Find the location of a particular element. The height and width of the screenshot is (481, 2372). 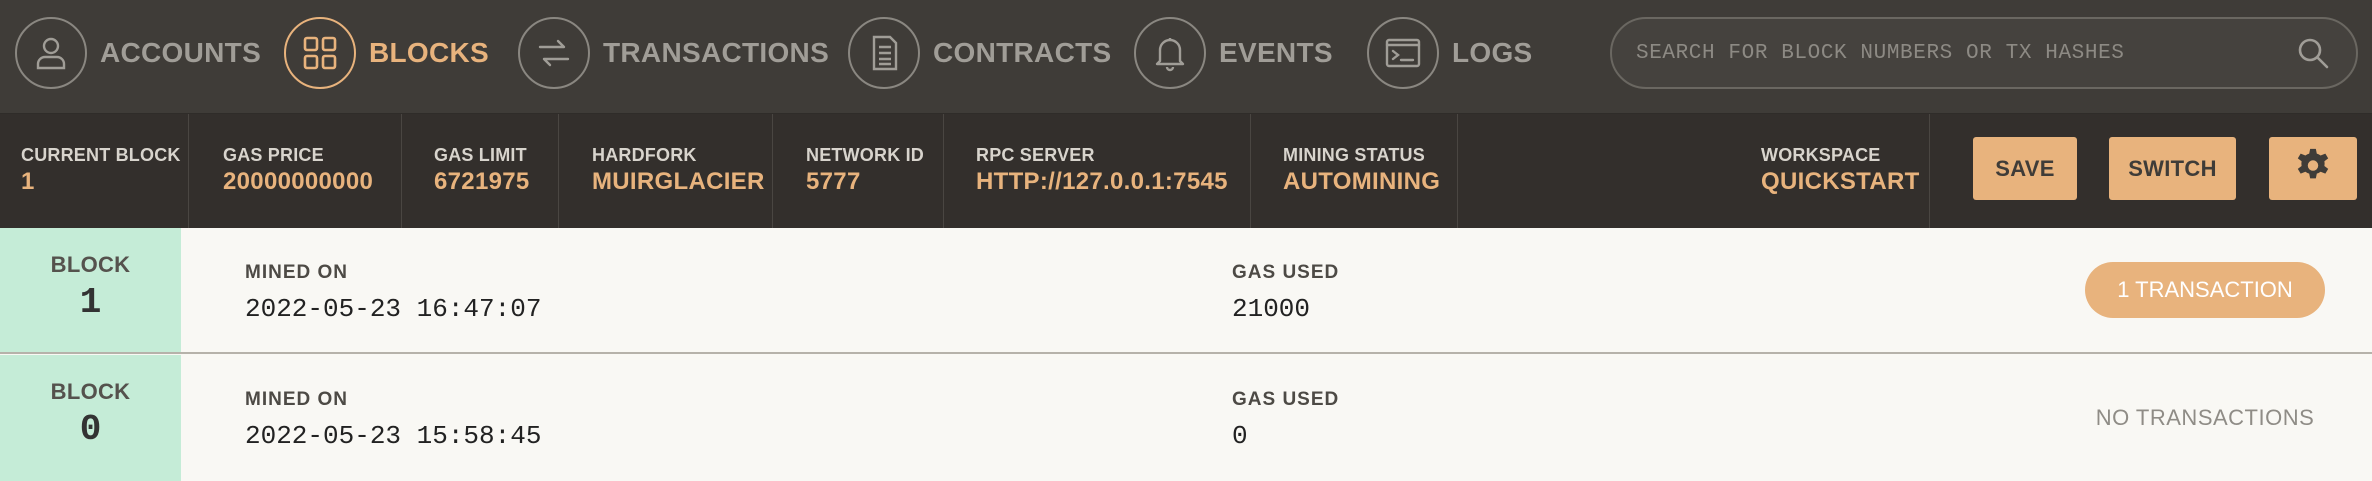

nav-transactions: TRANSACTIONS is located at coordinates (673, 53).